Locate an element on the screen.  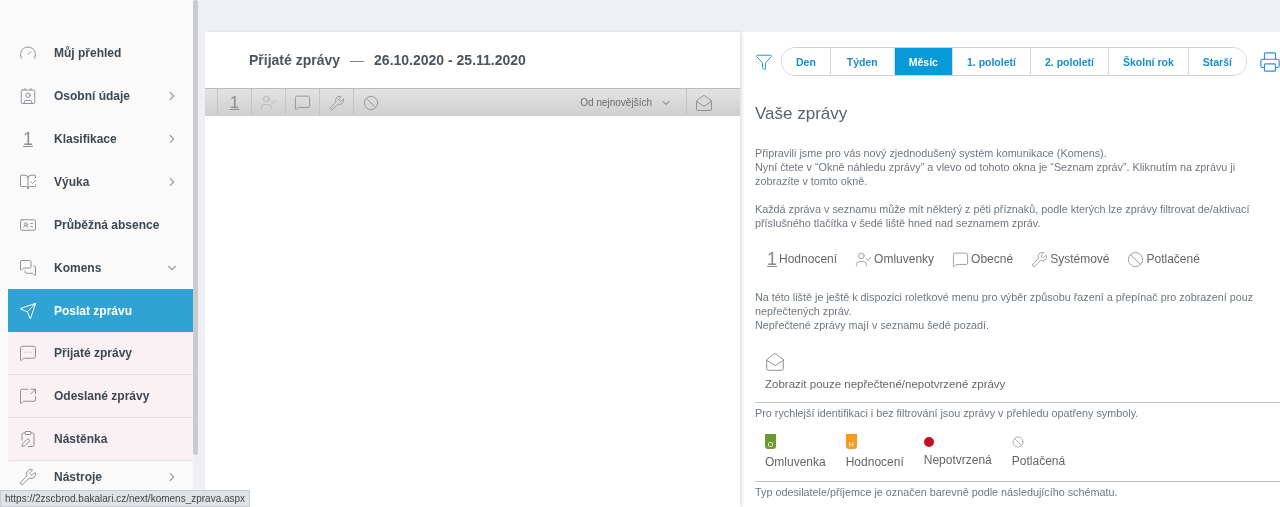
clipboard-pen-icon is located at coordinates (28, 439).